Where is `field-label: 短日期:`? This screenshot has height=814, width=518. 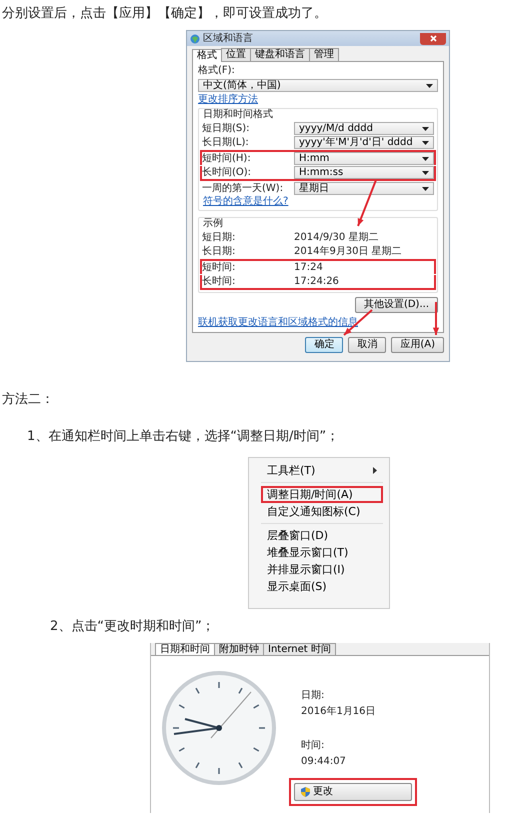
field-label: 短日期: is located at coordinates (219, 238).